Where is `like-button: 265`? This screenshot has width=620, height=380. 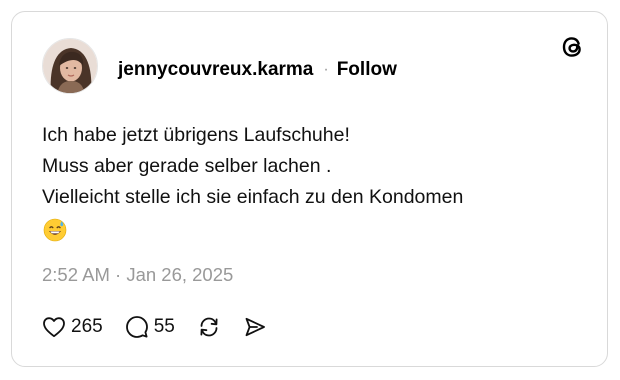
like-button: 265 is located at coordinates (72, 327).